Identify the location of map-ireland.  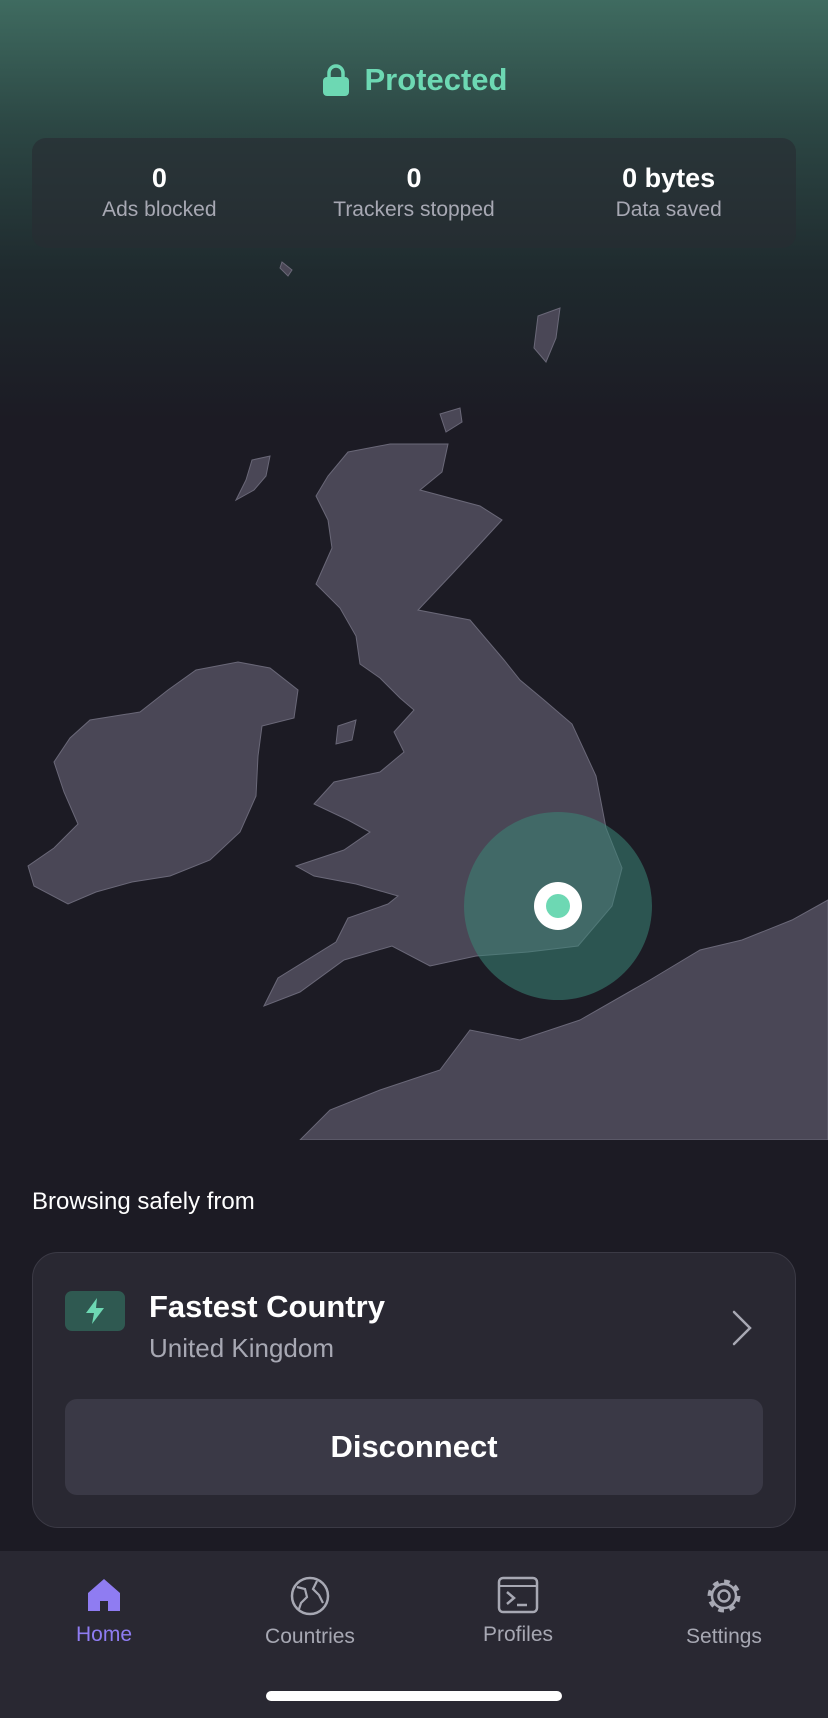
(163, 783).